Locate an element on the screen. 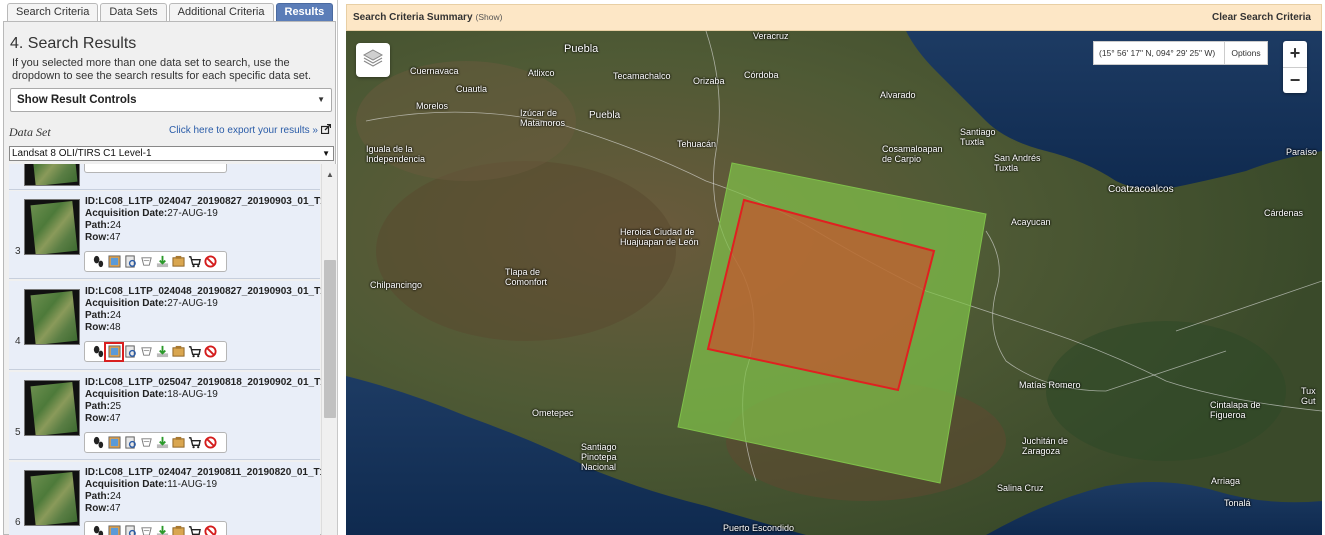  zoom-in-button: + is located at coordinates (1295, 54).